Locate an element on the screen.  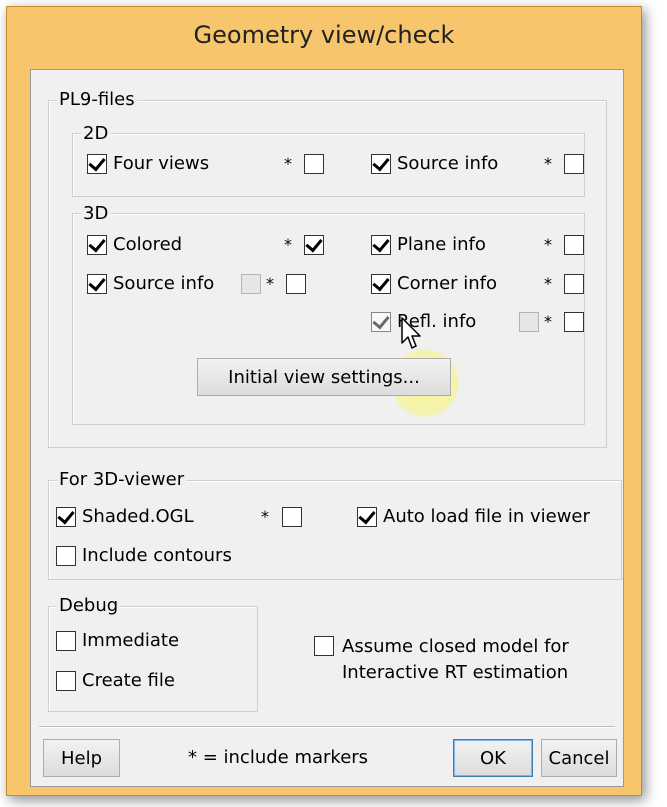
debug-legend: Debug is located at coordinates (89, 605).